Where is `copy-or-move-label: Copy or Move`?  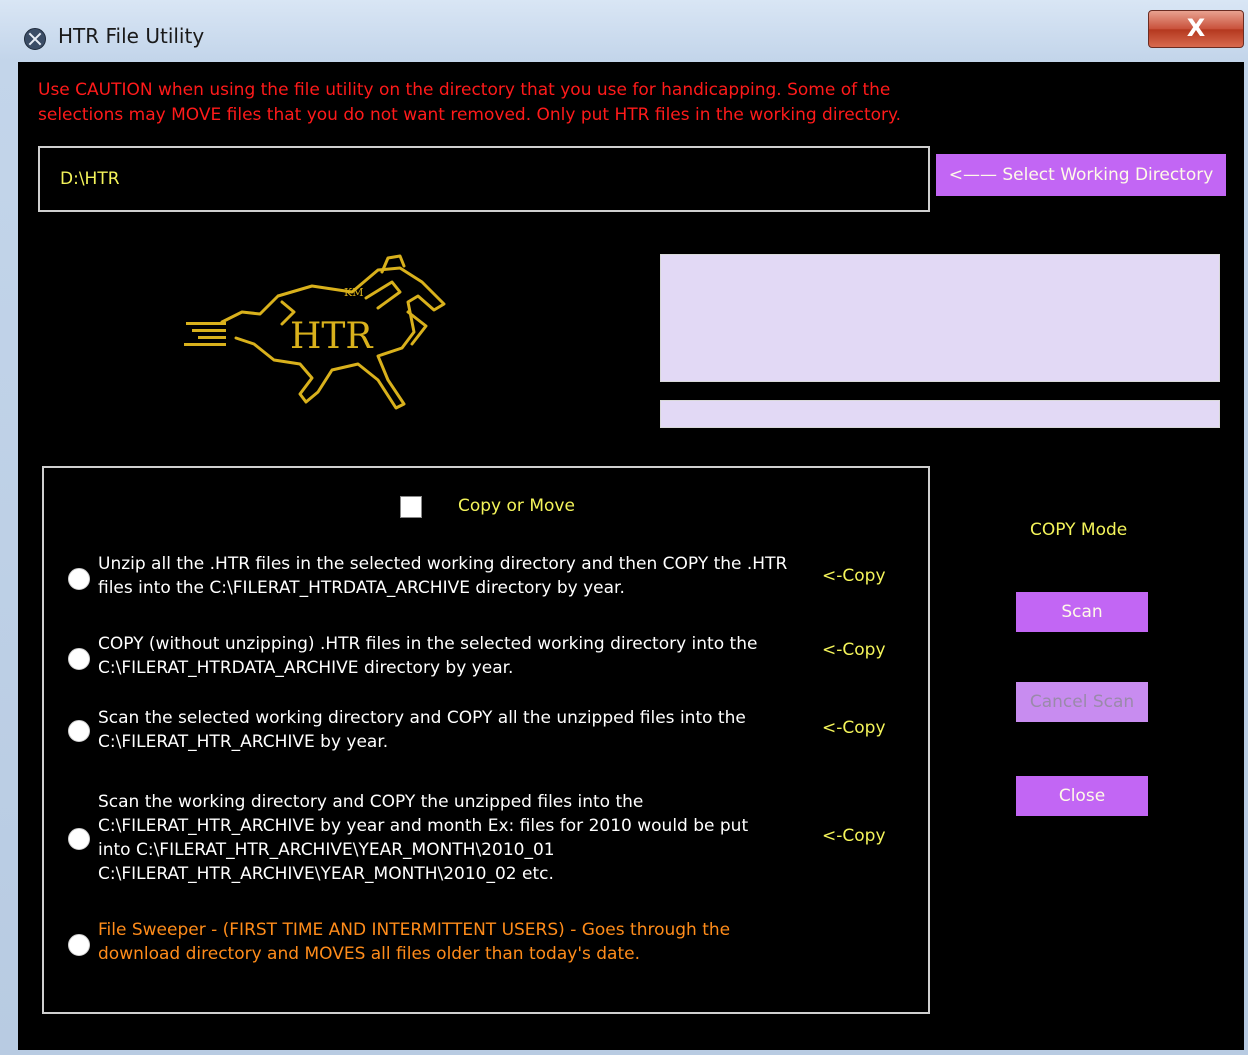 copy-or-move-label: Copy or Move is located at coordinates (516, 506).